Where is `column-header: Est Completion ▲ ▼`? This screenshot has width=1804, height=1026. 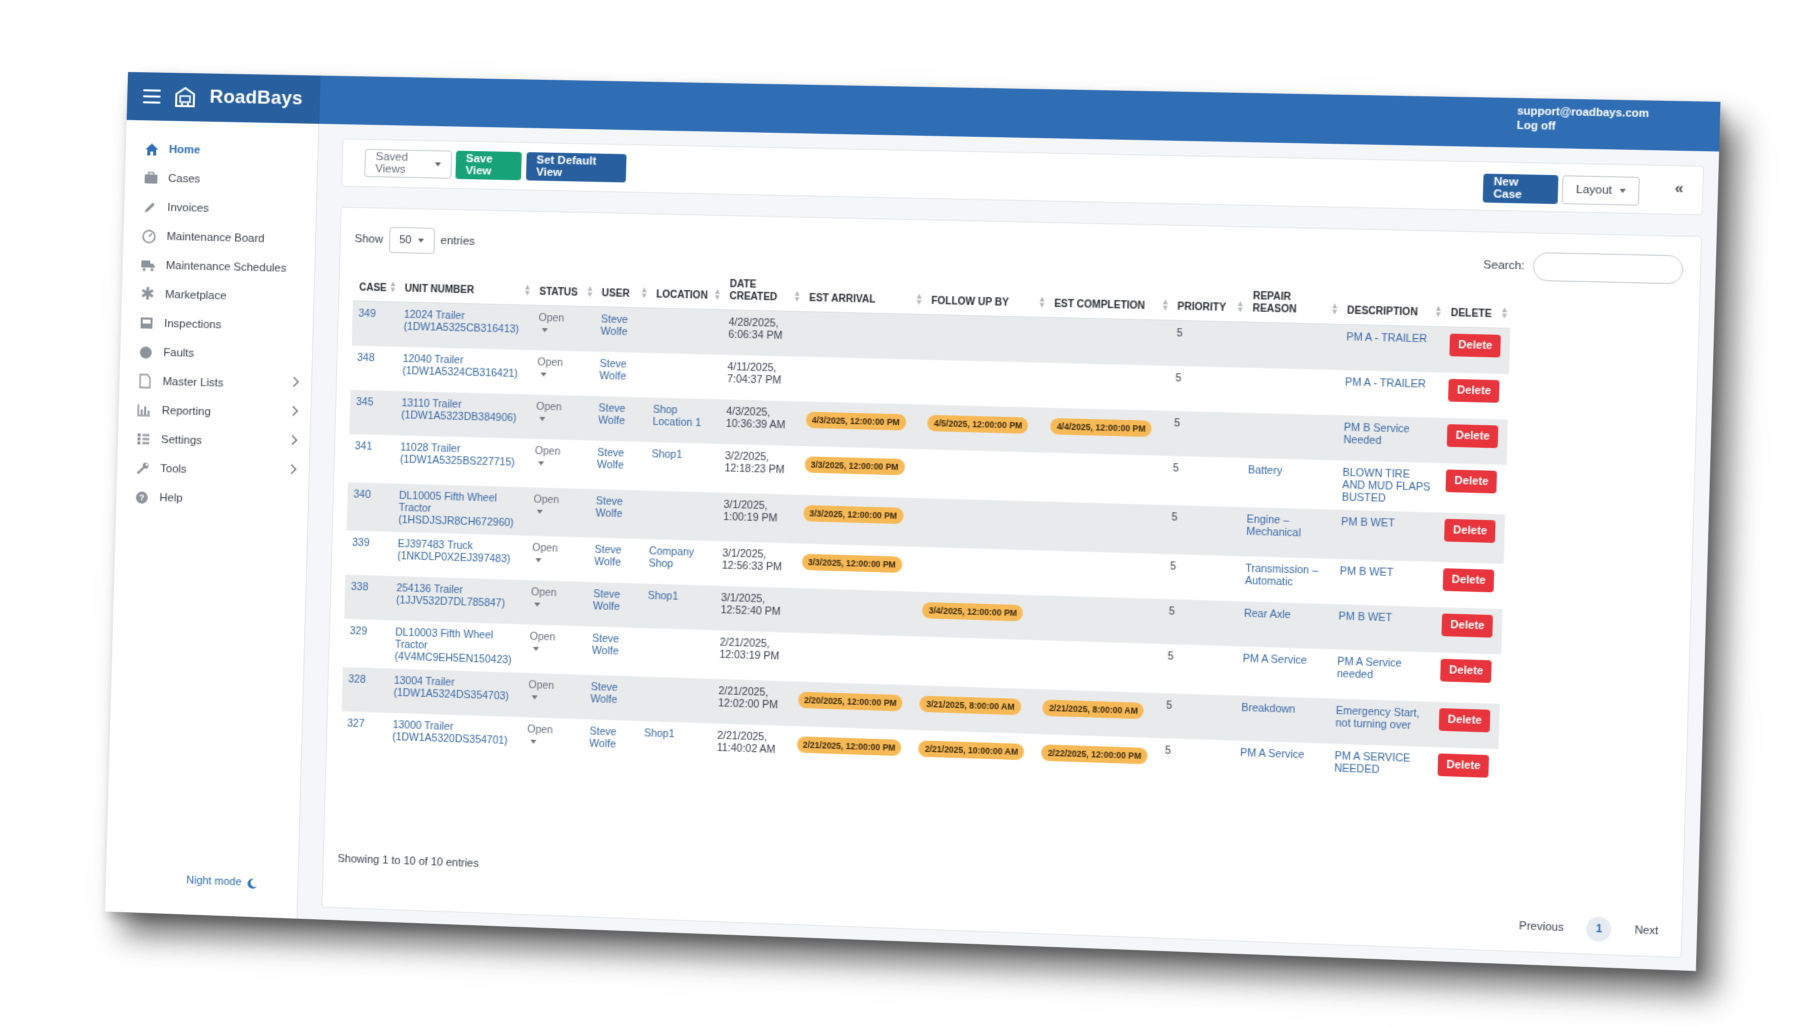
column-header: Est Completion ▲ ▼ is located at coordinates (1110, 299).